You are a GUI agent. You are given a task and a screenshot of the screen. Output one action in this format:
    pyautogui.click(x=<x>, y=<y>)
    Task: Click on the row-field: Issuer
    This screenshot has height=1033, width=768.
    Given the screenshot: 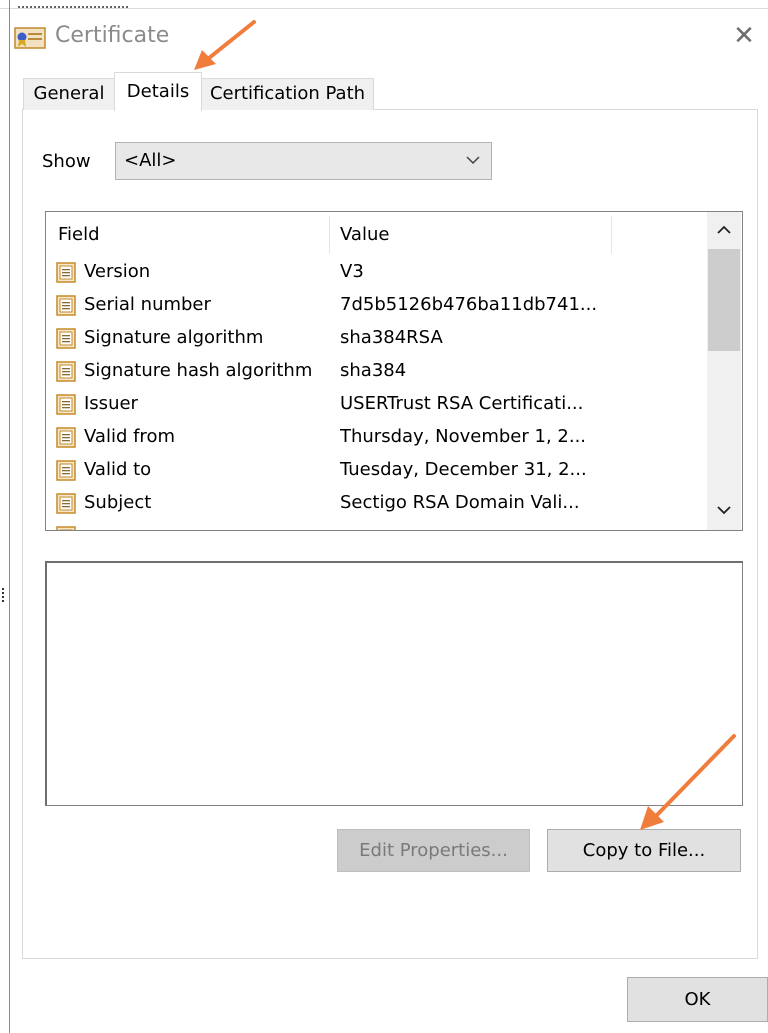 What is the action you would take?
    pyautogui.click(x=111, y=403)
    